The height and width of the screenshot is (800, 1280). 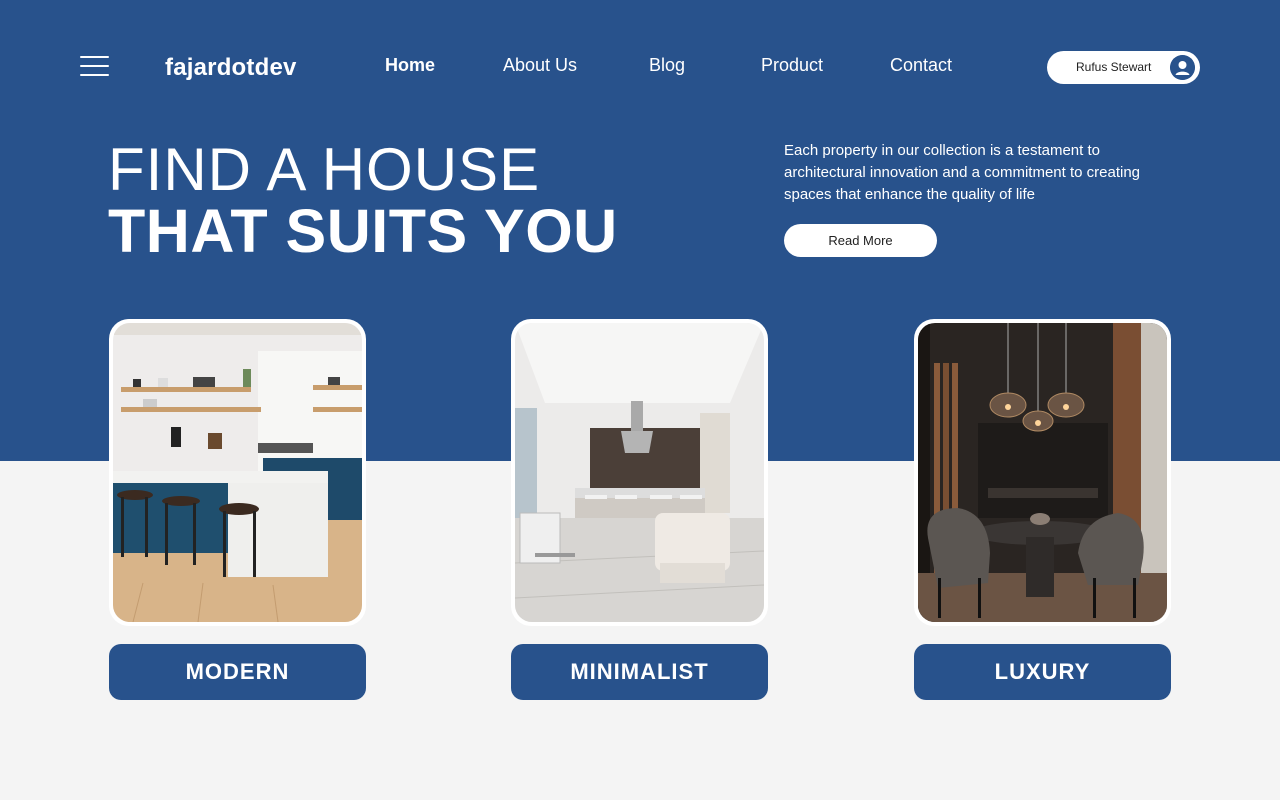 I want to click on category-button-luxury: LUXURY, so click(x=1042, y=672).